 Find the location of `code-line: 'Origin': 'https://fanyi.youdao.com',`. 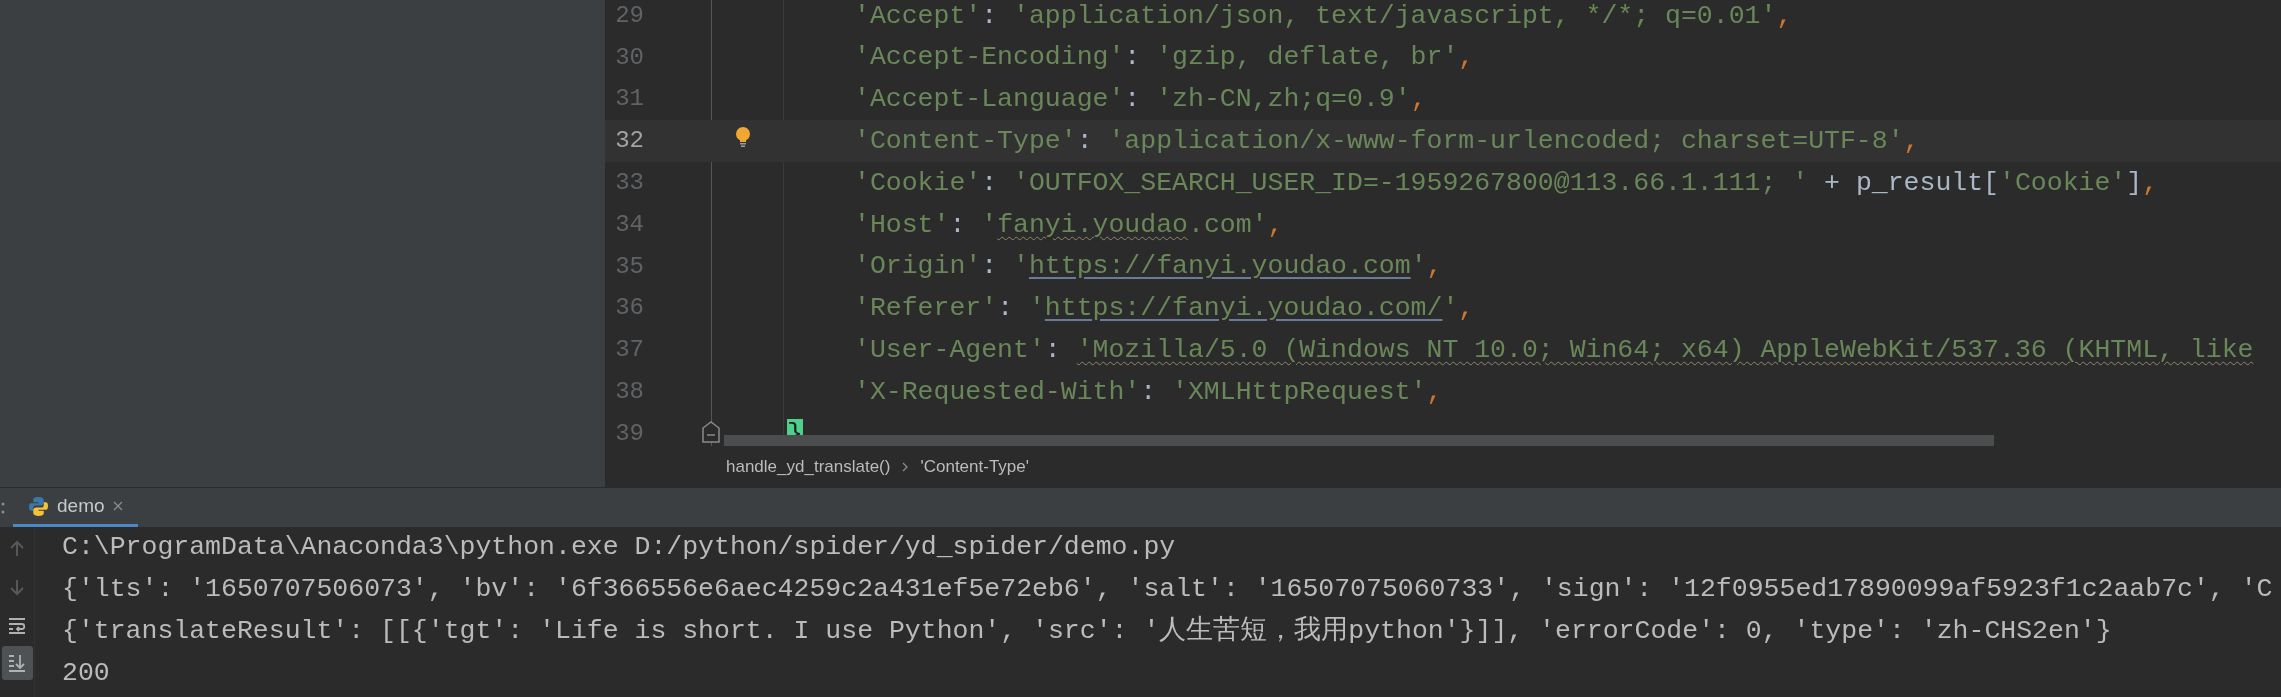

code-line: 'Origin': 'https://fanyi.youdao.com', is located at coordinates (1148, 266).